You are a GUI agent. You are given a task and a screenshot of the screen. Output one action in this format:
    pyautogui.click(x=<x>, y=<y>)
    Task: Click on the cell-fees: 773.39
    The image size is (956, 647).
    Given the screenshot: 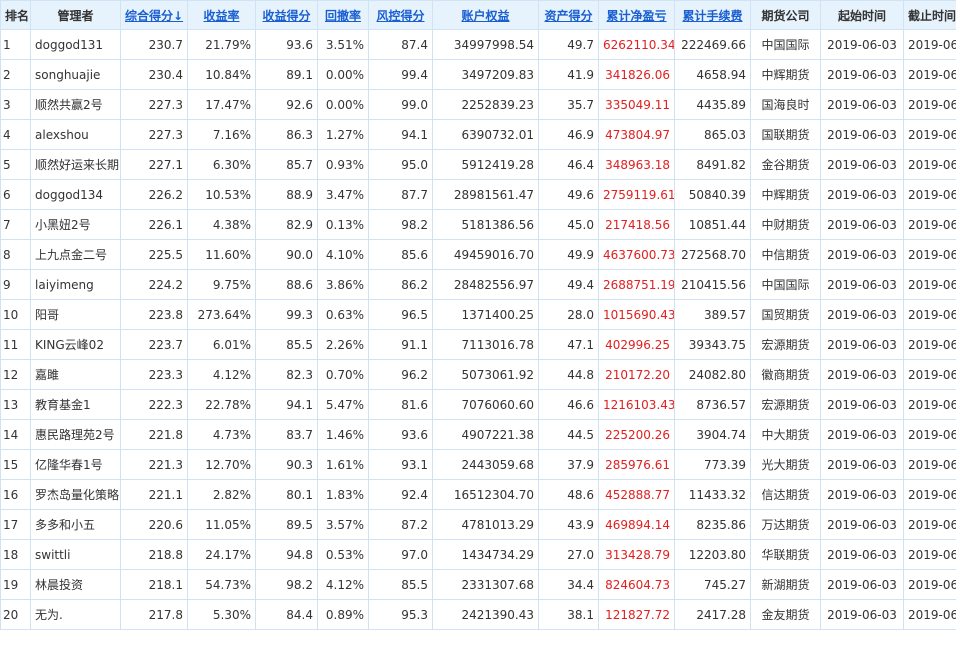 What is the action you would take?
    pyautogui.click(x=712, y=464)
    